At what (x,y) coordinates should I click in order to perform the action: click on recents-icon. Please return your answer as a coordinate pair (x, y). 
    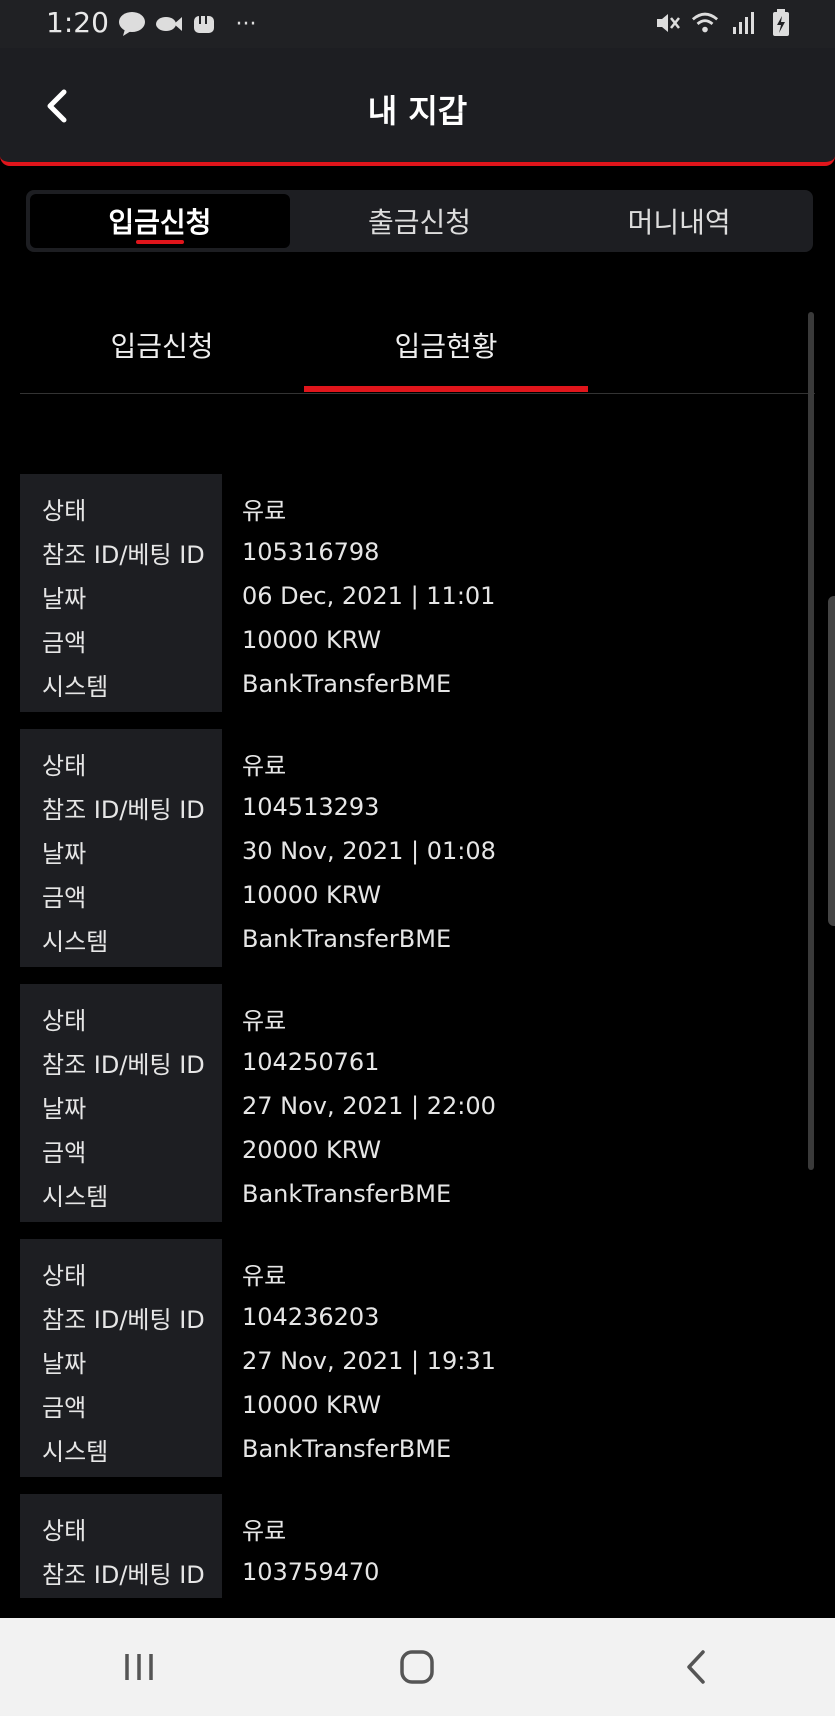
    Looking at the image, I should click on (139, 1667).